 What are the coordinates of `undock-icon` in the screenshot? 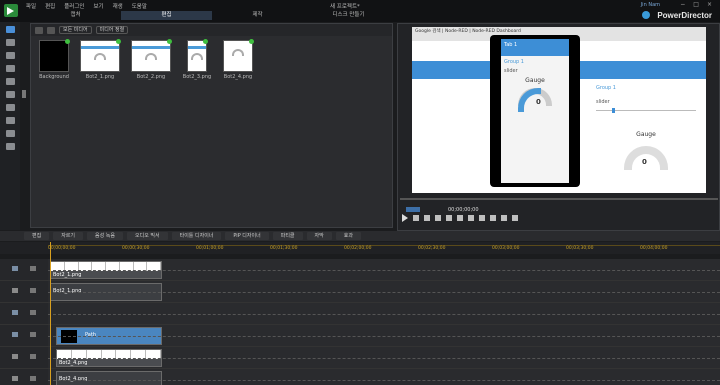 It's located at (482, 218).